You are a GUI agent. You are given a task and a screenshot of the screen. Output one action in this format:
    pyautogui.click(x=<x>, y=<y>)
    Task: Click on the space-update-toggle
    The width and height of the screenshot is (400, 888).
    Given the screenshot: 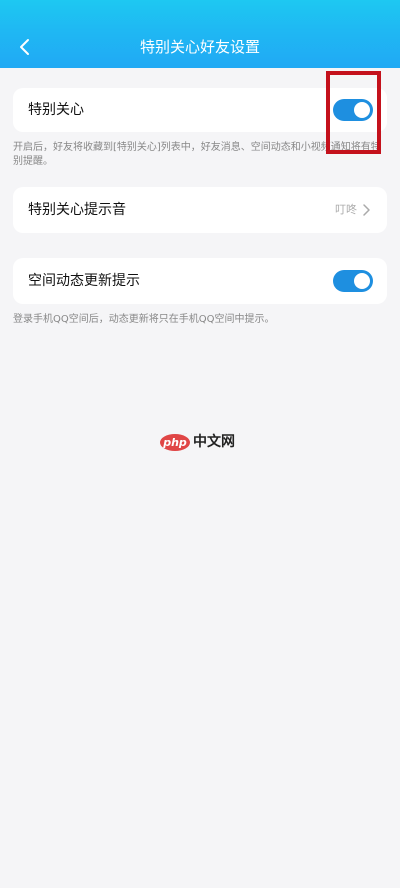 What is the action you would take?
    pyautogui.click(x=353, y=281)
    